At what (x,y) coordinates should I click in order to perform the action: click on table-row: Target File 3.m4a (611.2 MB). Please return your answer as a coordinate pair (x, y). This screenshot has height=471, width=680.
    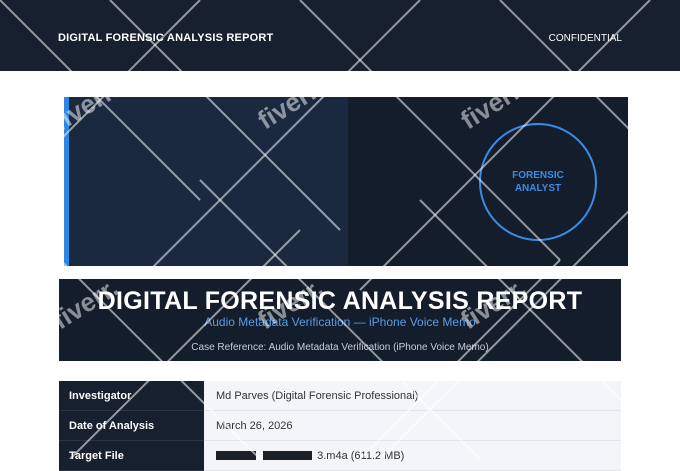
    Looking at the image, I should click on (340, 455).